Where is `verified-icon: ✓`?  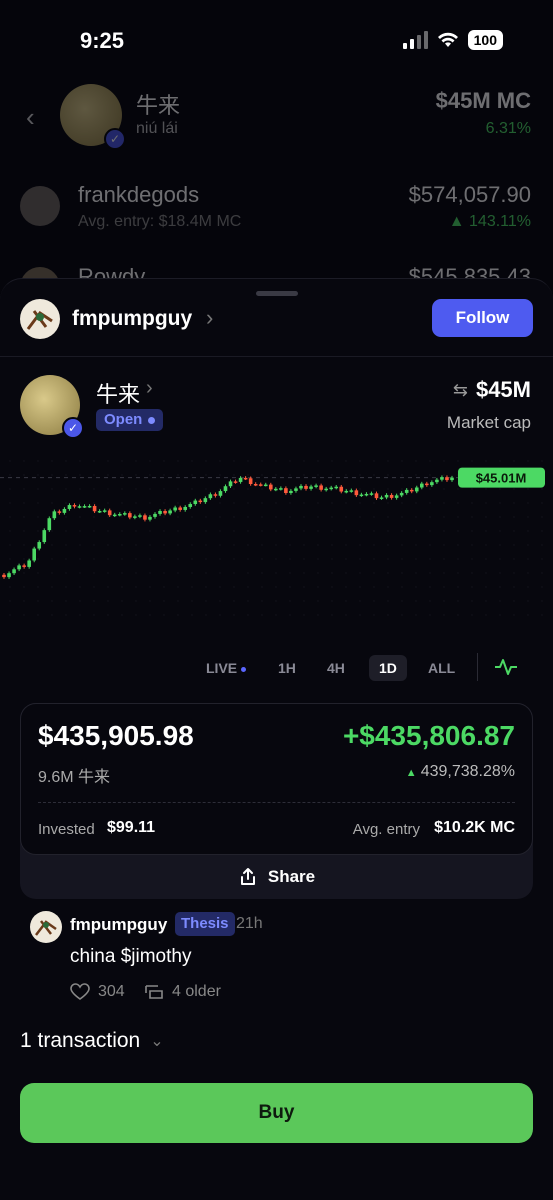 verified-icon: ✓ is located at coordinates (115, 139).